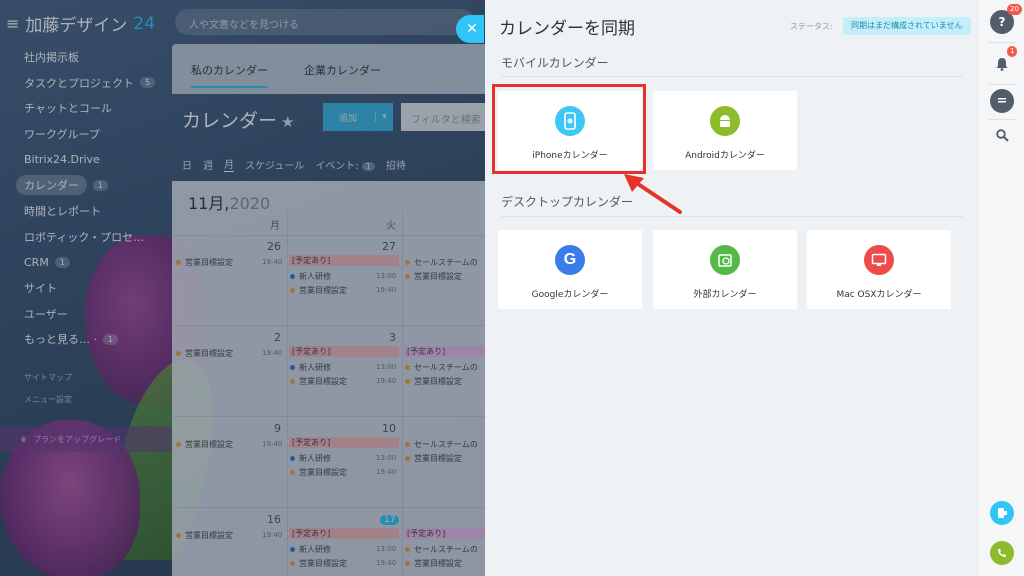 This screenshot has height=576, width=1024. Describe the element at coordinates (1012, 51) in the screenshot. I see `notifications-badge: 1` at that location.